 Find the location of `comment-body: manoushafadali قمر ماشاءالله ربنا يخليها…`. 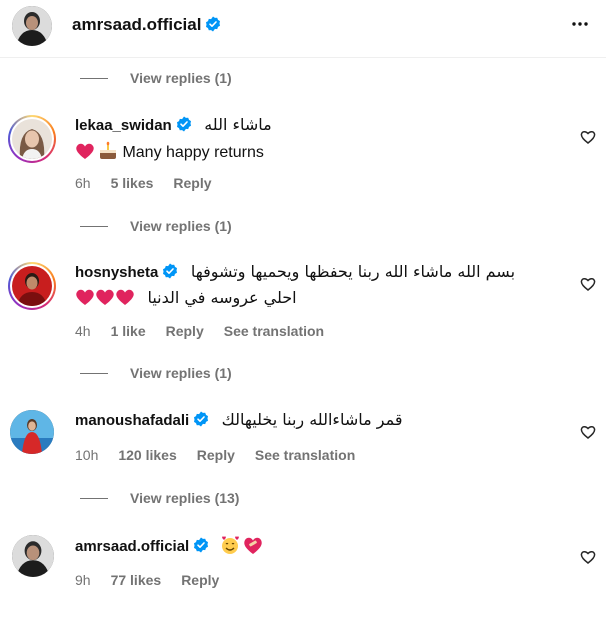

comment-body: manoushafadali قمر ماشاءالله ربنا يخليها… is located at coordinates (320, 421).